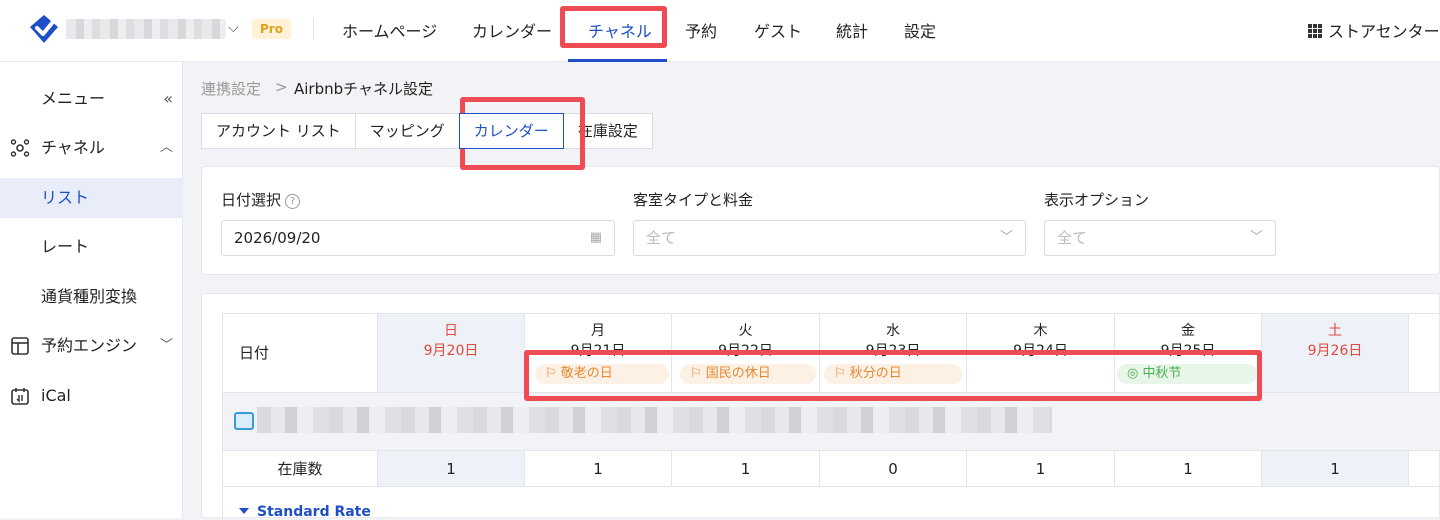  What do you see at coordinates (166, 147) in the screenshot?
I see `chevron-up-icon: ︿` at bounding box center [166, 147].